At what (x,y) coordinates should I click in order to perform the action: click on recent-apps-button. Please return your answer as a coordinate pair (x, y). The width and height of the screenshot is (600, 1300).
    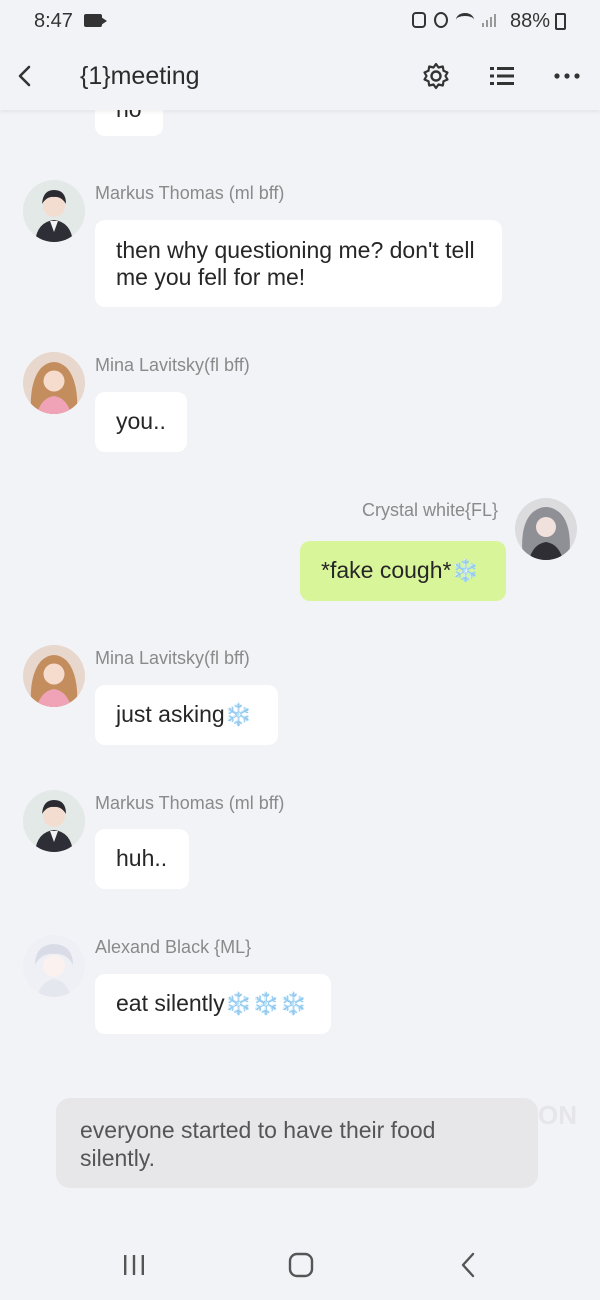
    Looking at the image, I should click on (134, 1265).